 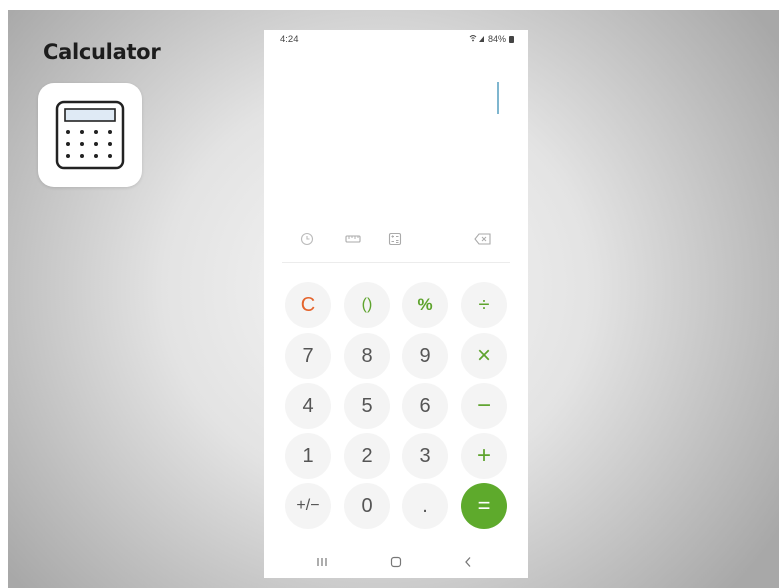 I want to click on home-icon, so click(x=396, y=562).